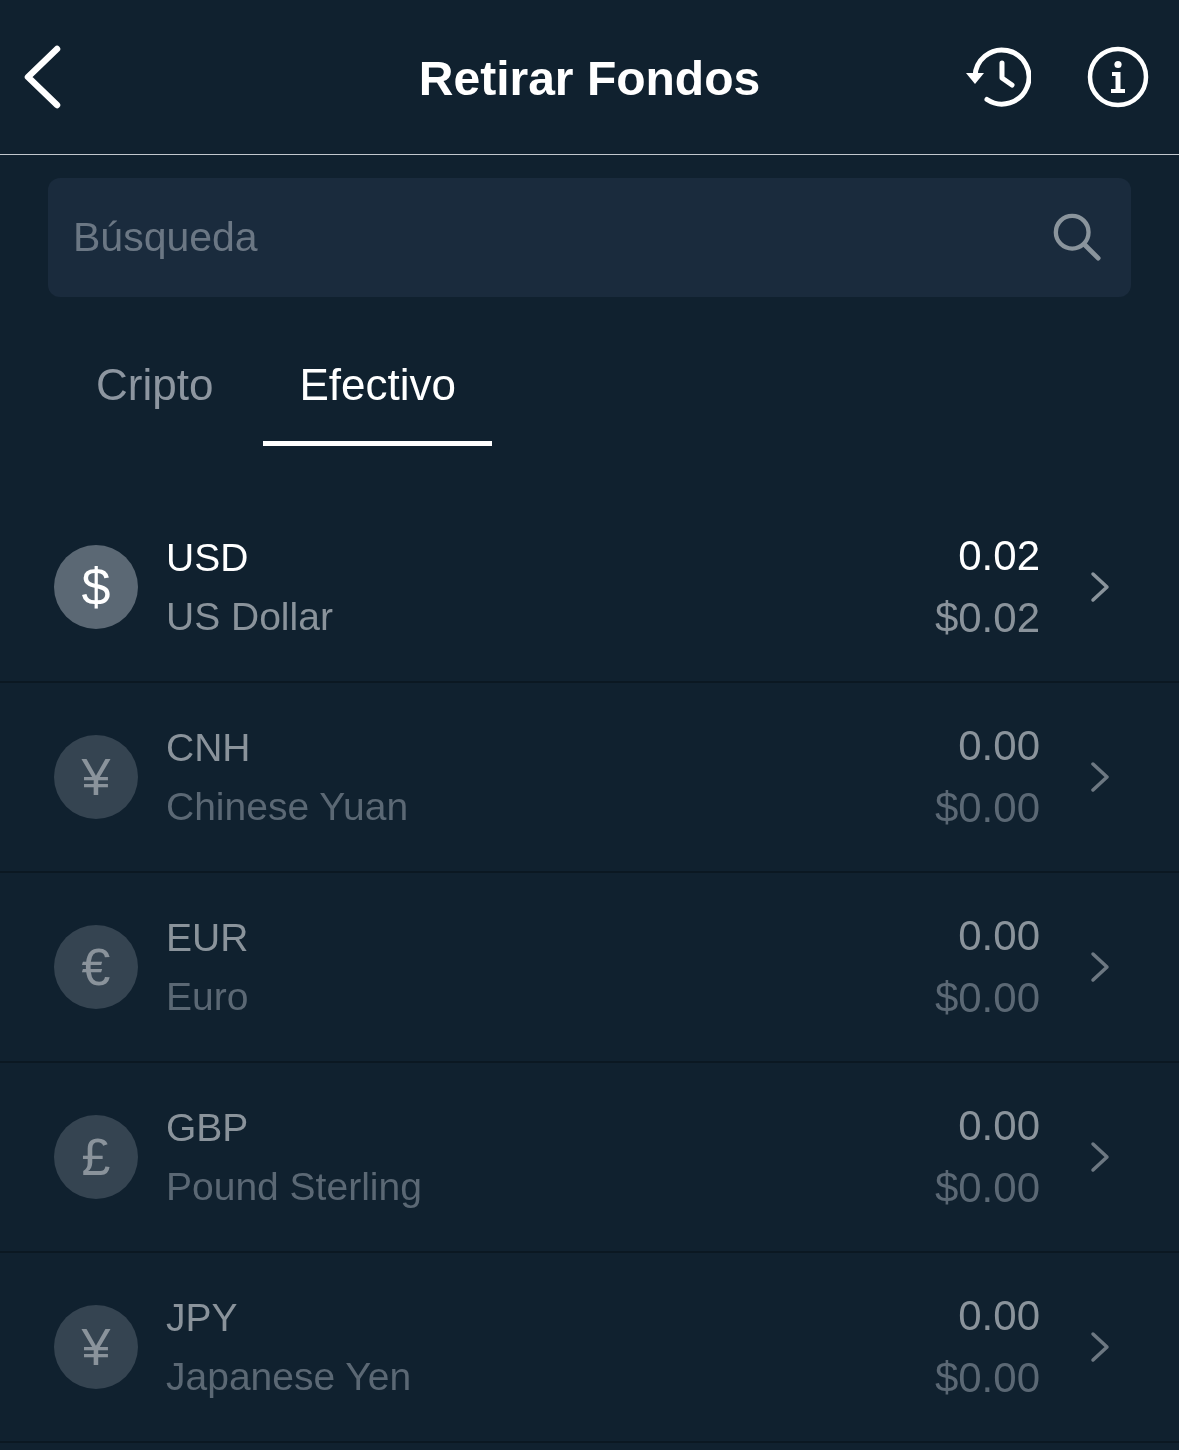 The image size is (1179, 1450). What do you see at coordinates (96, 587) in the screenshot?
I see `currency-icon: $` at bounding box center [96, 587].